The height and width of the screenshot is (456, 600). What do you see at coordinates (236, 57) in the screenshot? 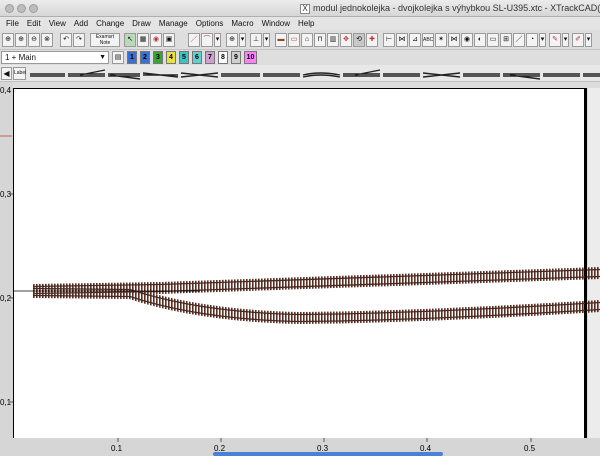
I see `layer-button-9: 9` at bounding box center [236, 57].